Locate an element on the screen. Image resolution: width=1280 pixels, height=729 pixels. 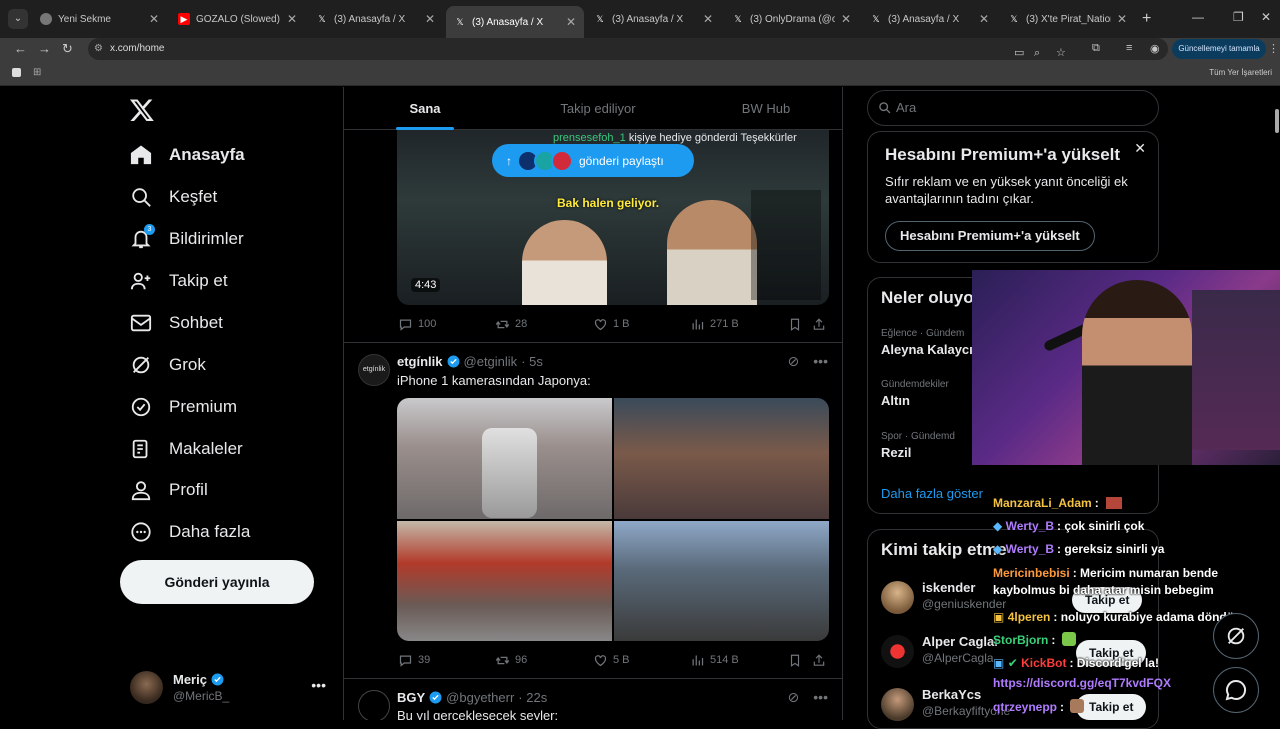
suggestion-name: BerkaYcs is located at coordinates (952, 694).